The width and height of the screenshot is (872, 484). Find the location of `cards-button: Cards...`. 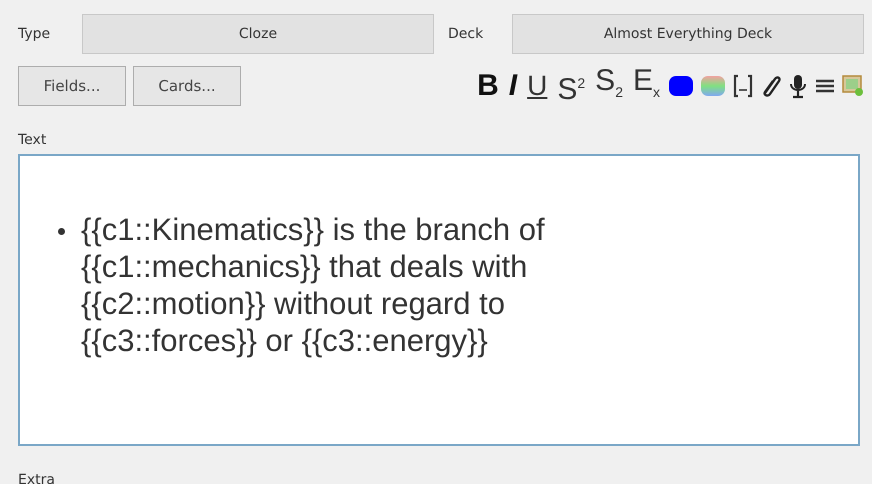

cards-button: Cards... is located at coordinates (187, 86).